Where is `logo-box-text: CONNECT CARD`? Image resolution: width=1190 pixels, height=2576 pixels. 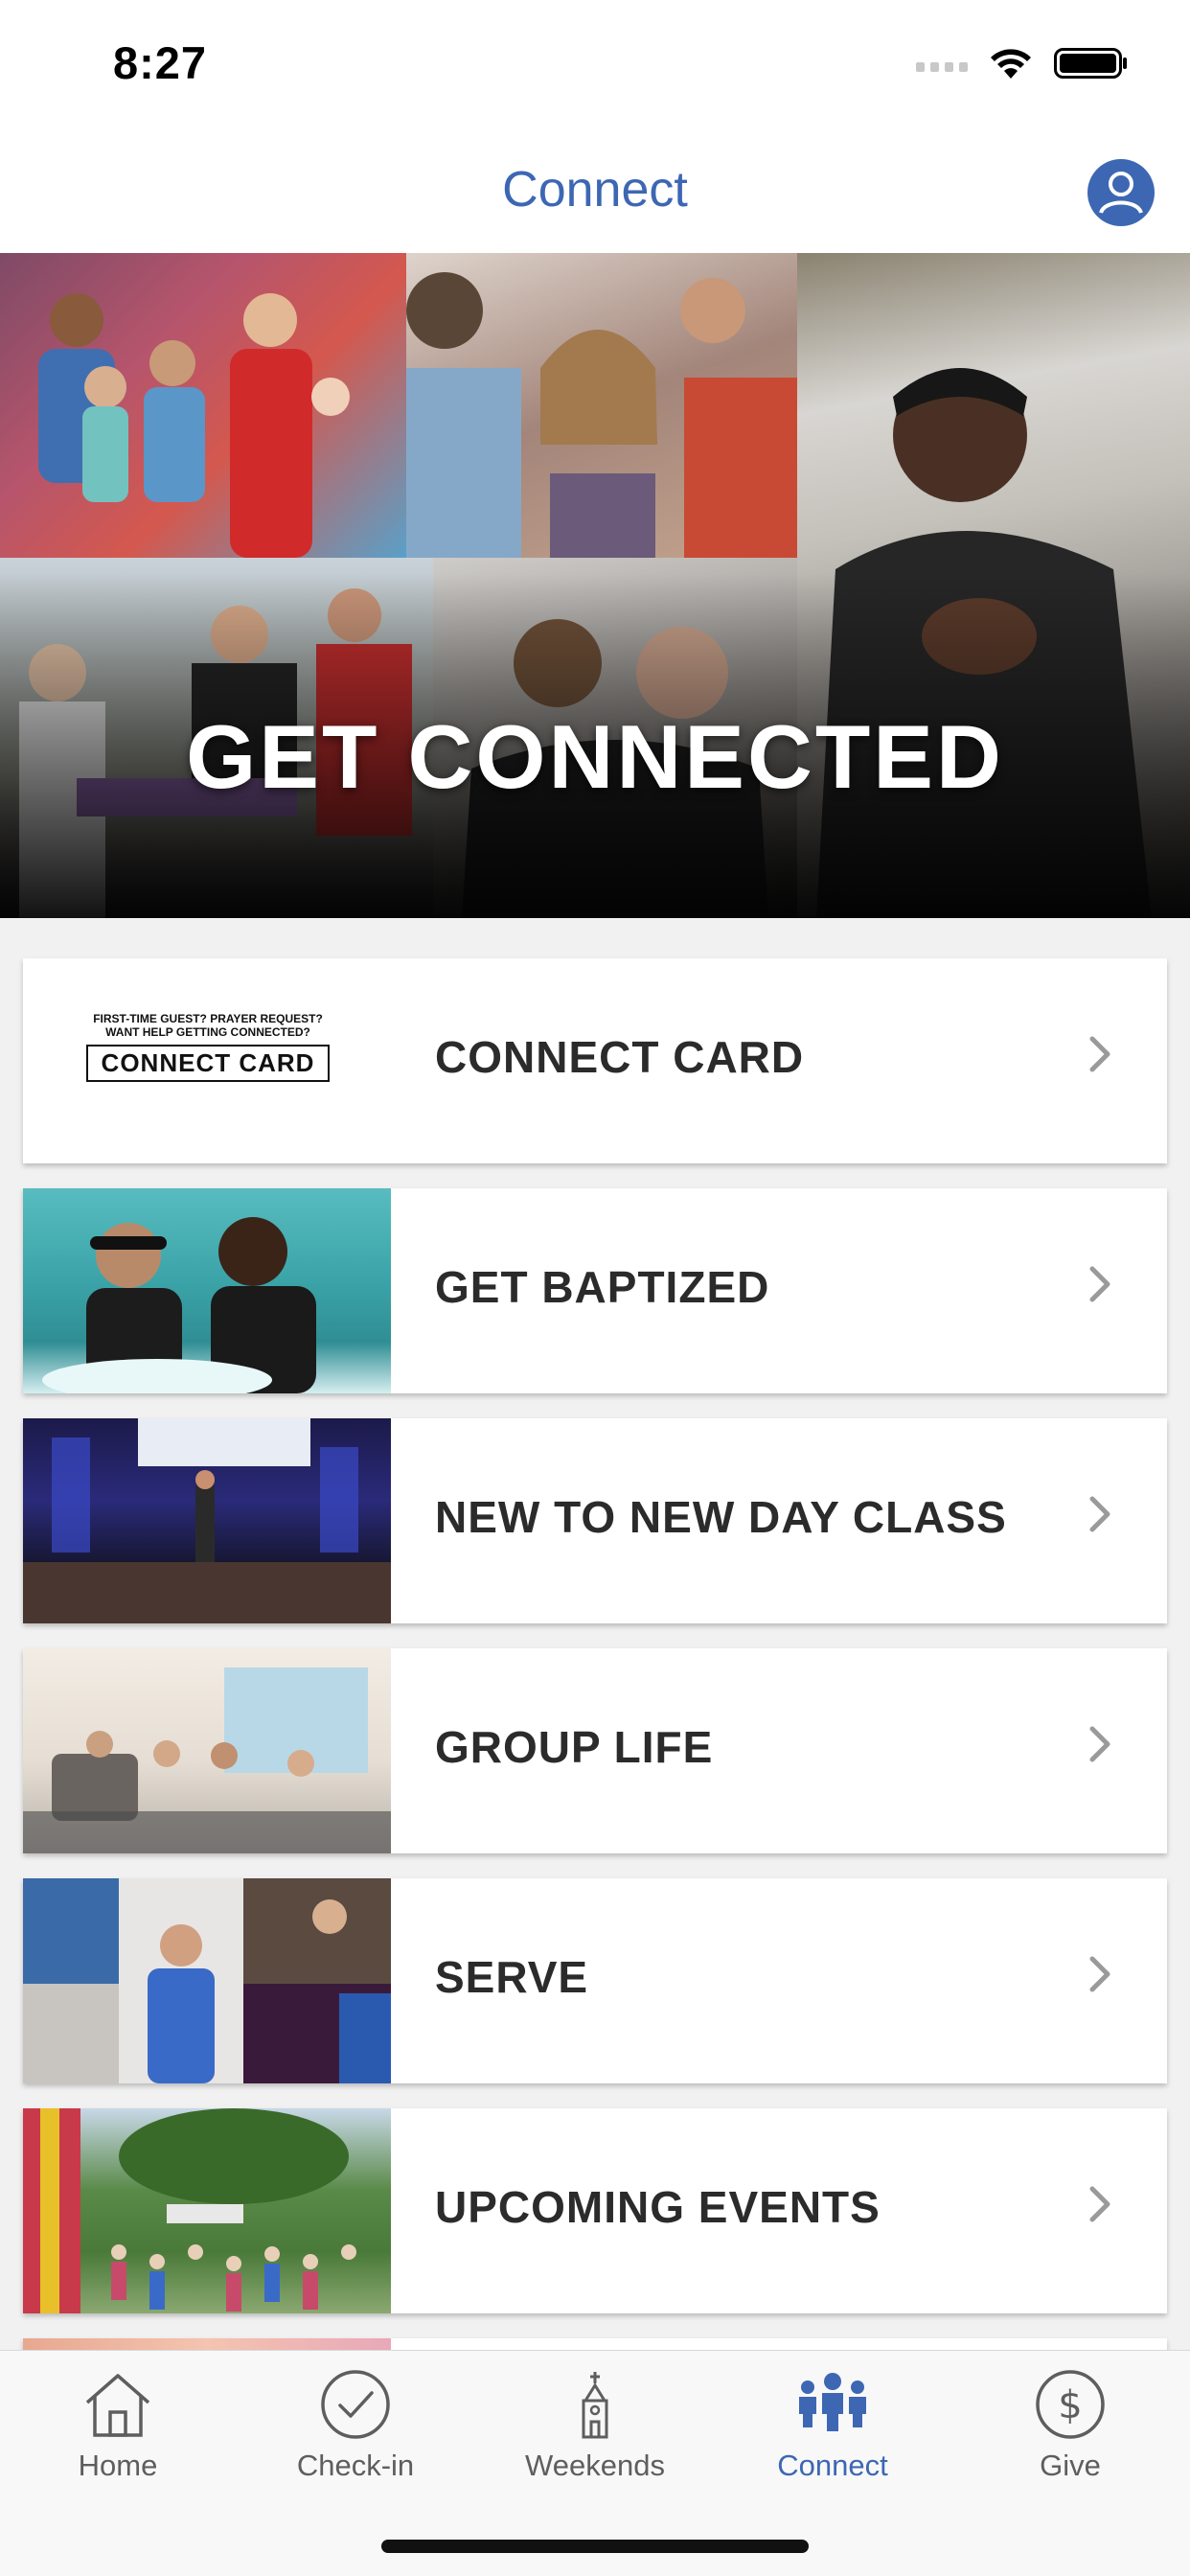 logo-box-text: CONNECT CARD is located at coordinates (208, 1063).